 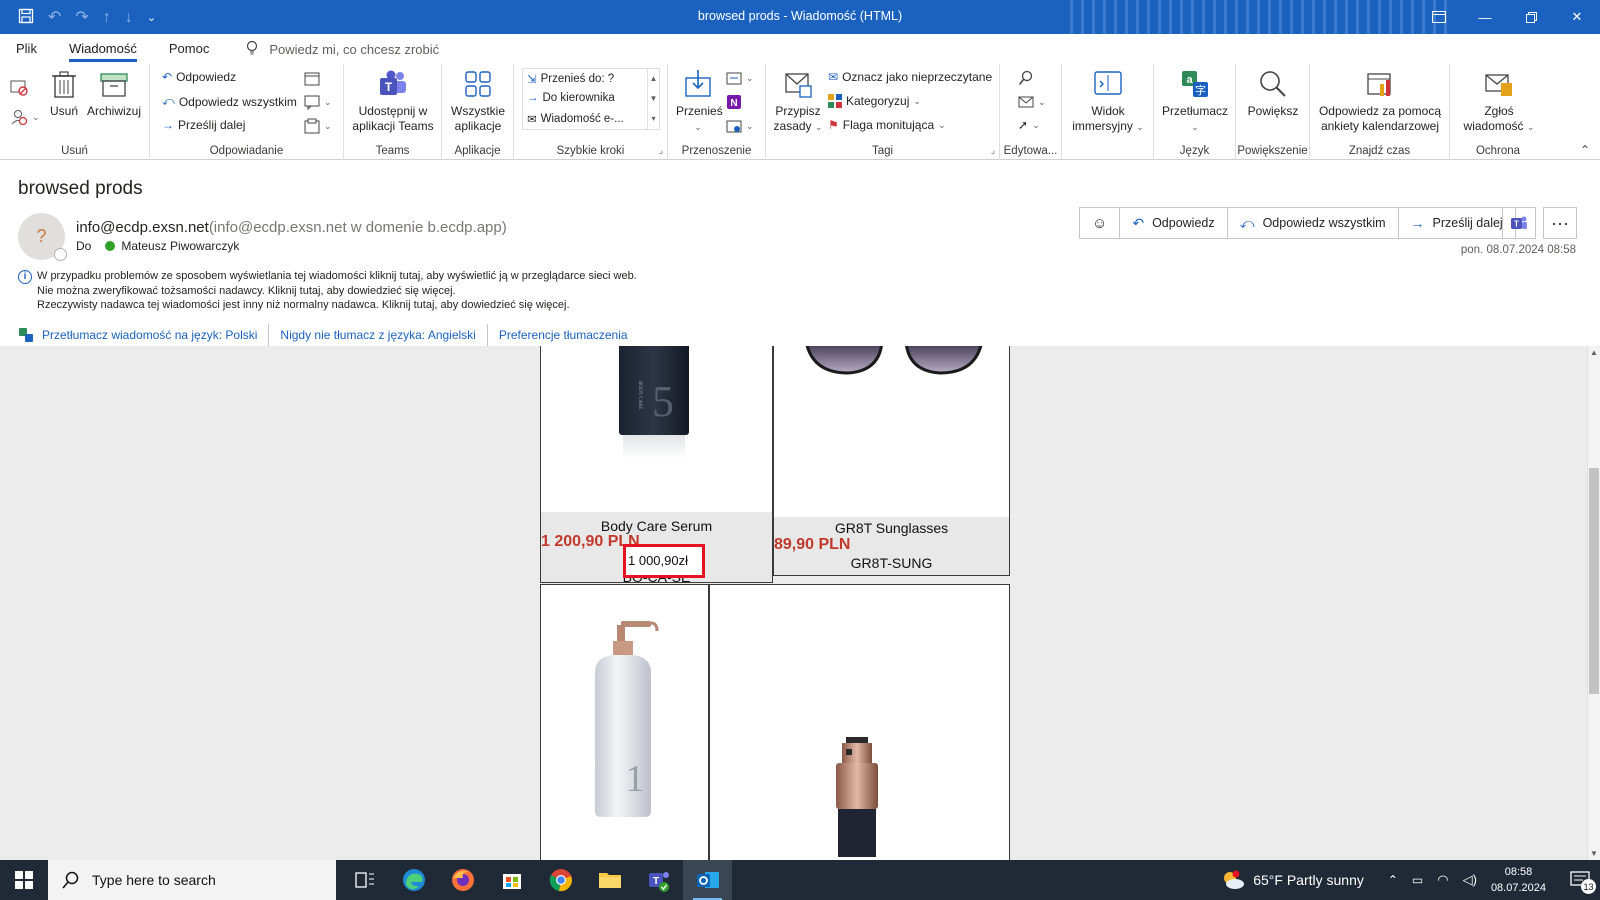 What do you see at coordinates (1200, 90) in the screenshot?
I see `svg-text: 字` at bounding box center [1200, 90].